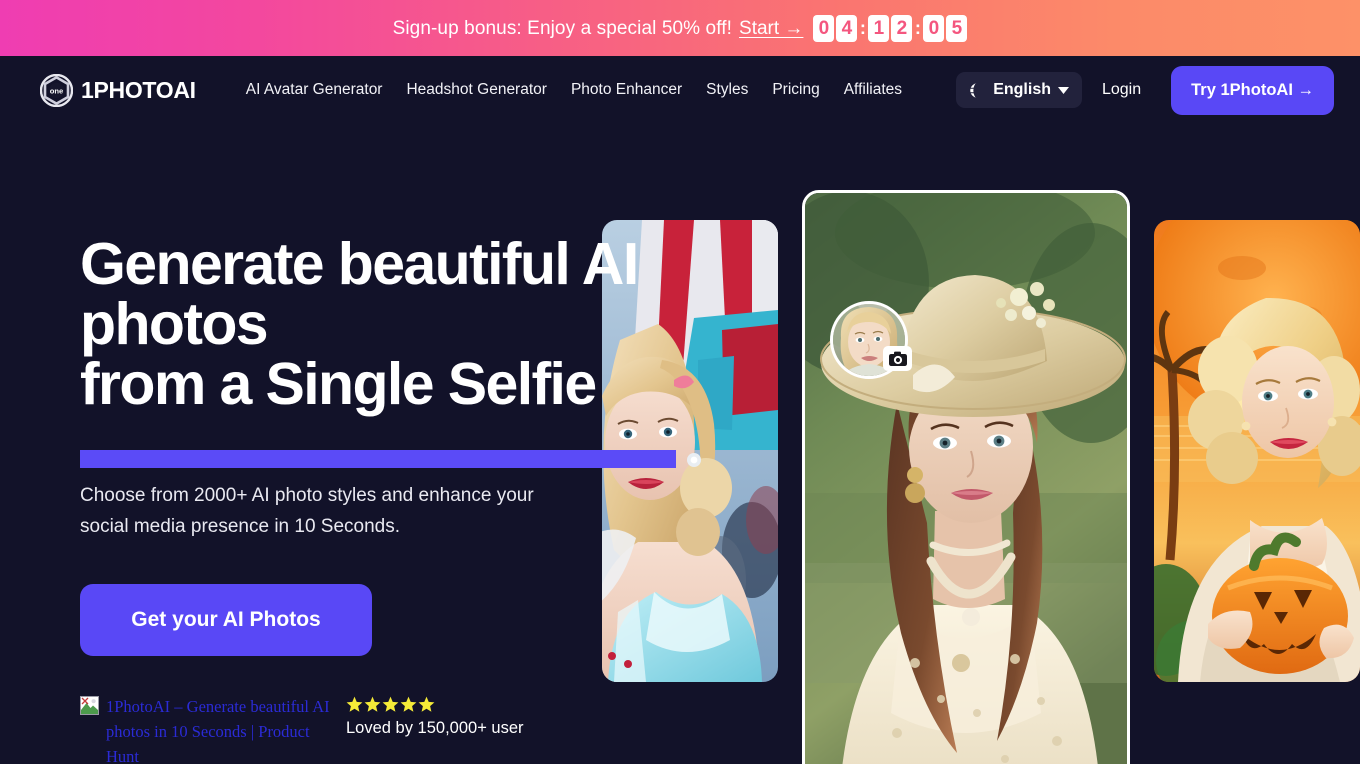 This screenshot has height=764, width=1360. Describe the element at coordinates (435, 728) in the screenshot. I see `rating-text: Loved by 150,000+ user` at that location.